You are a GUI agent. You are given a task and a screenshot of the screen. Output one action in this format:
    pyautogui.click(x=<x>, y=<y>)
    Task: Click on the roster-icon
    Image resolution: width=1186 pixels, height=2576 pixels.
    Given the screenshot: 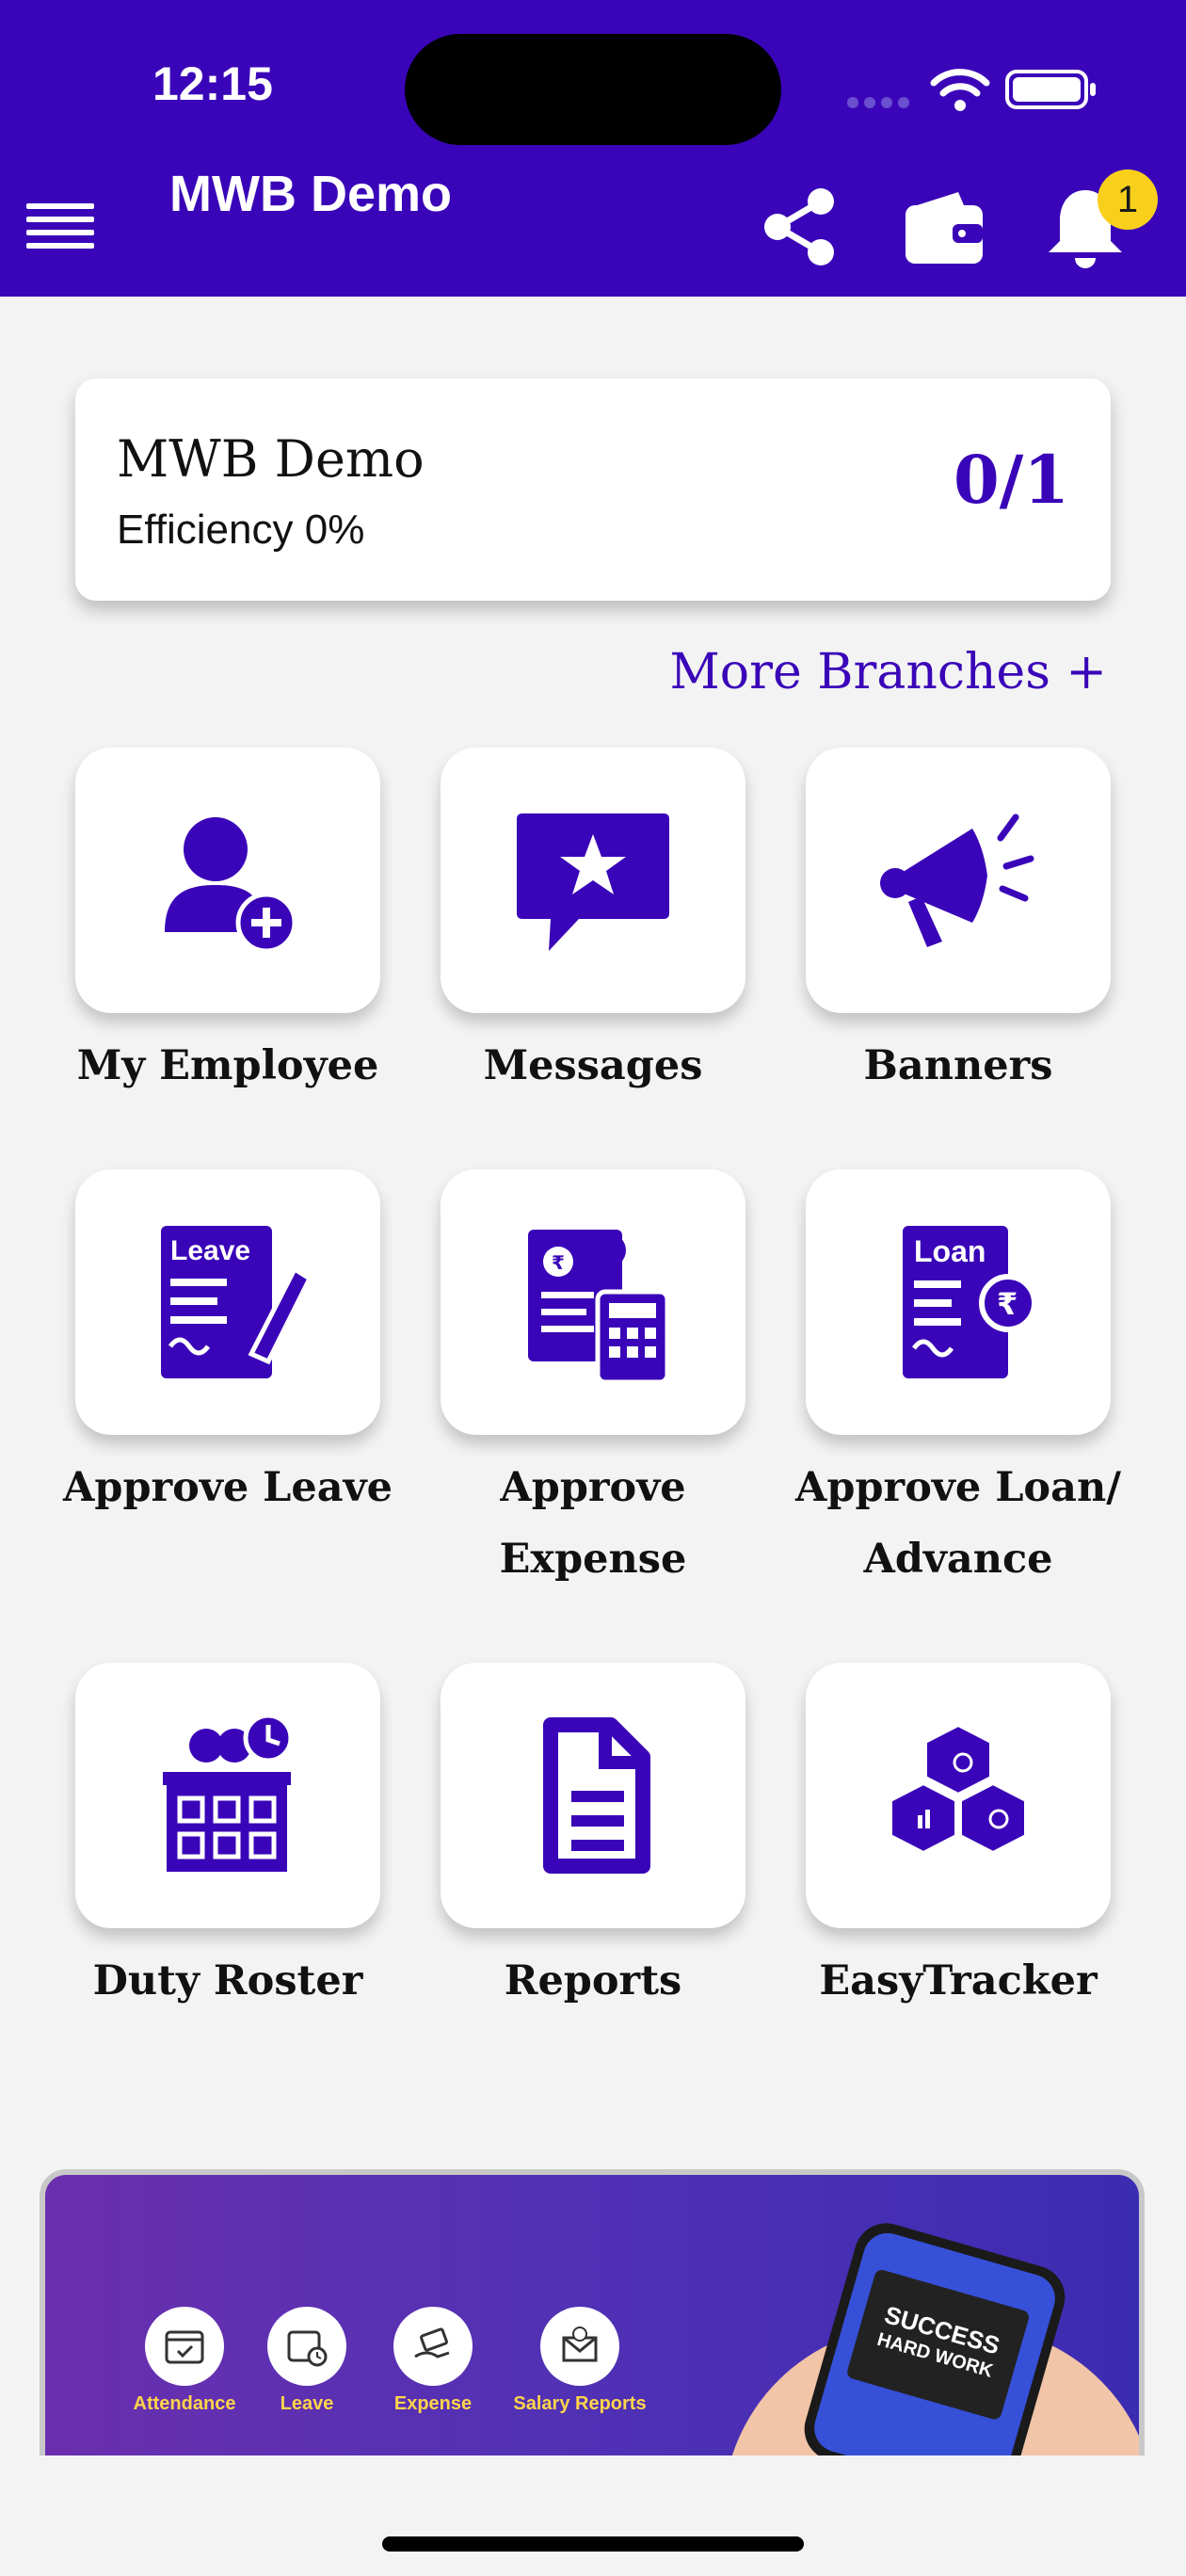 What is the action you would take?
    pyautogui.click(x=228, y=1792)
    